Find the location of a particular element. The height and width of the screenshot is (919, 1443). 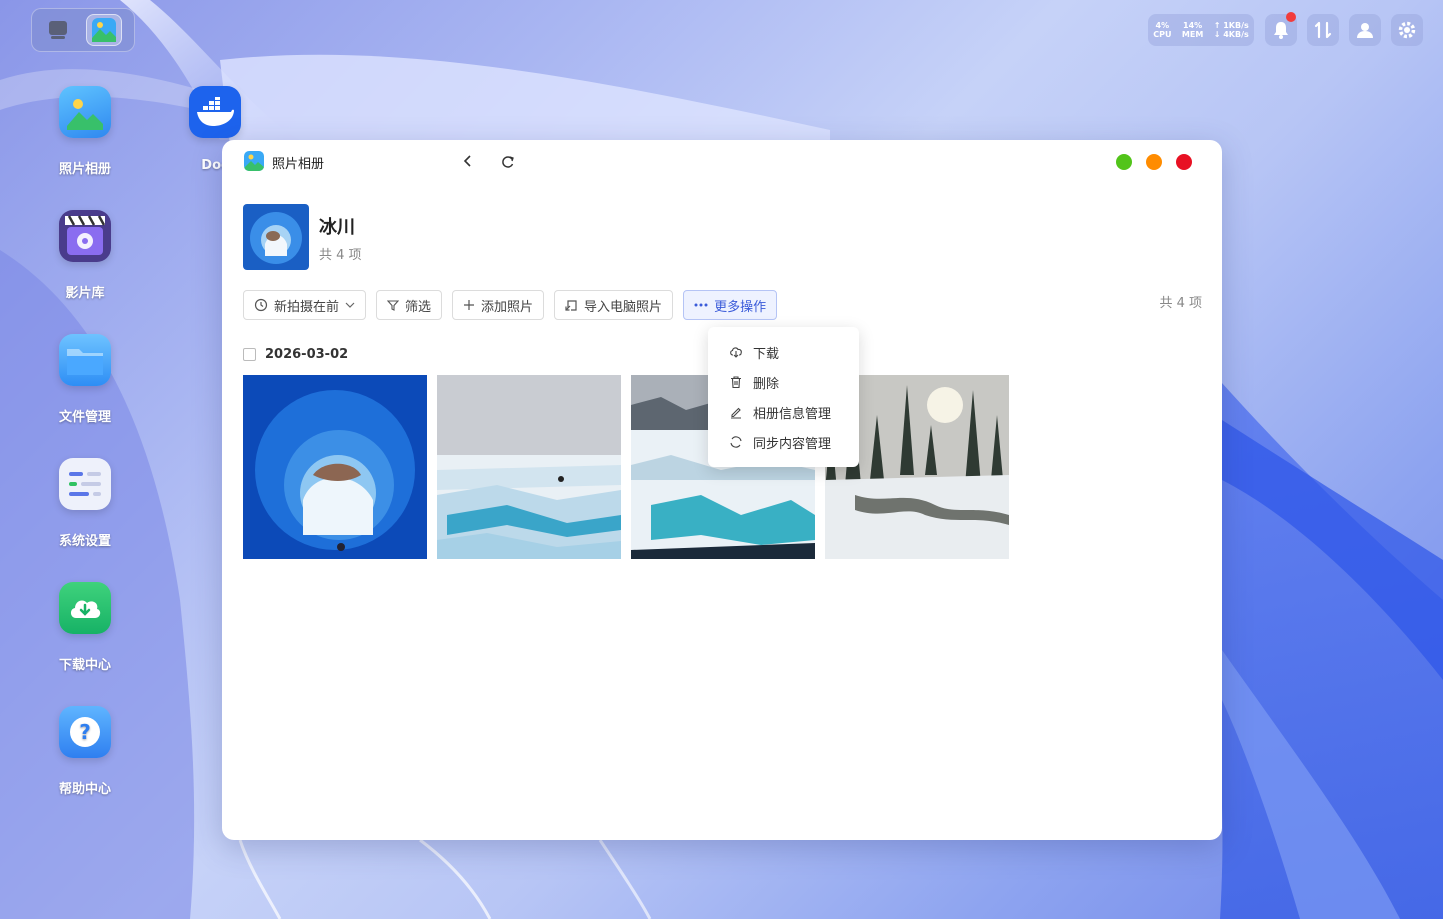

menu-item-label: 同步内容管理 is located at coordinates (792, 444).